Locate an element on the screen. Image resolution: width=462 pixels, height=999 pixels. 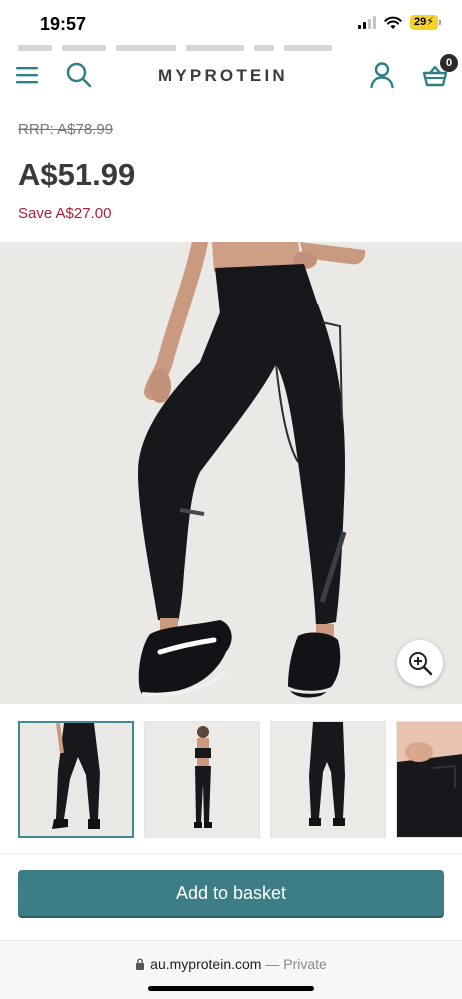
menu-icon is located at coordinates (27, 75).